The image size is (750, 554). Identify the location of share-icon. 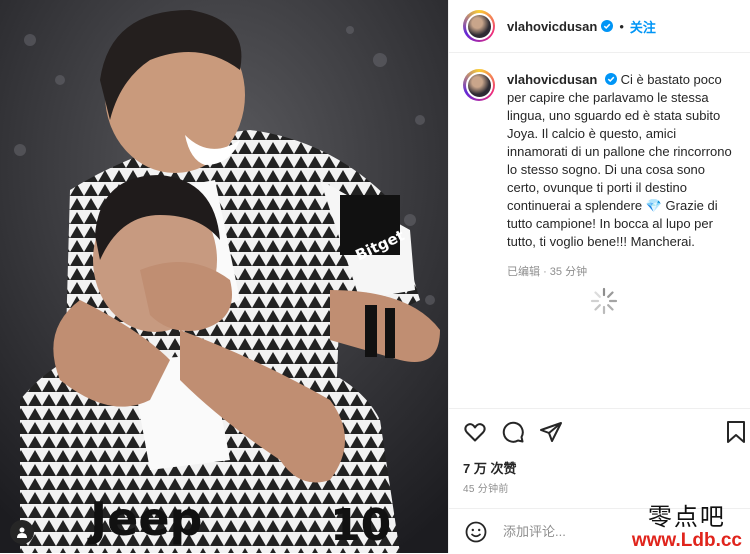
(551, 432).